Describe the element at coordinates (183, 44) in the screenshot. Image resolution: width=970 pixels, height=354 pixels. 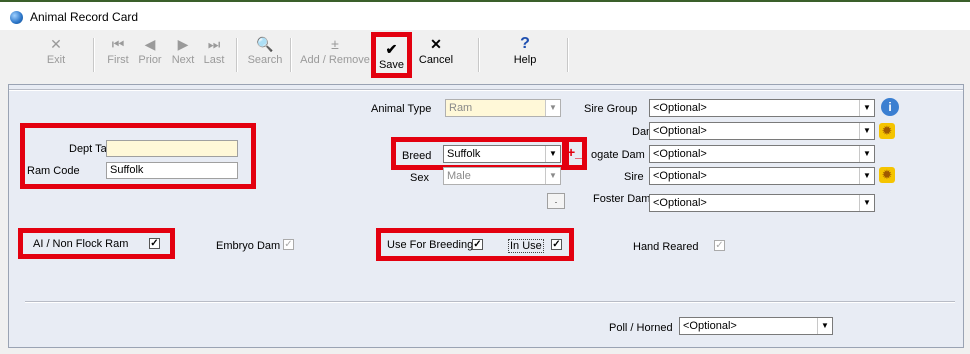
I see `next-record-icon: ▶` at that location.